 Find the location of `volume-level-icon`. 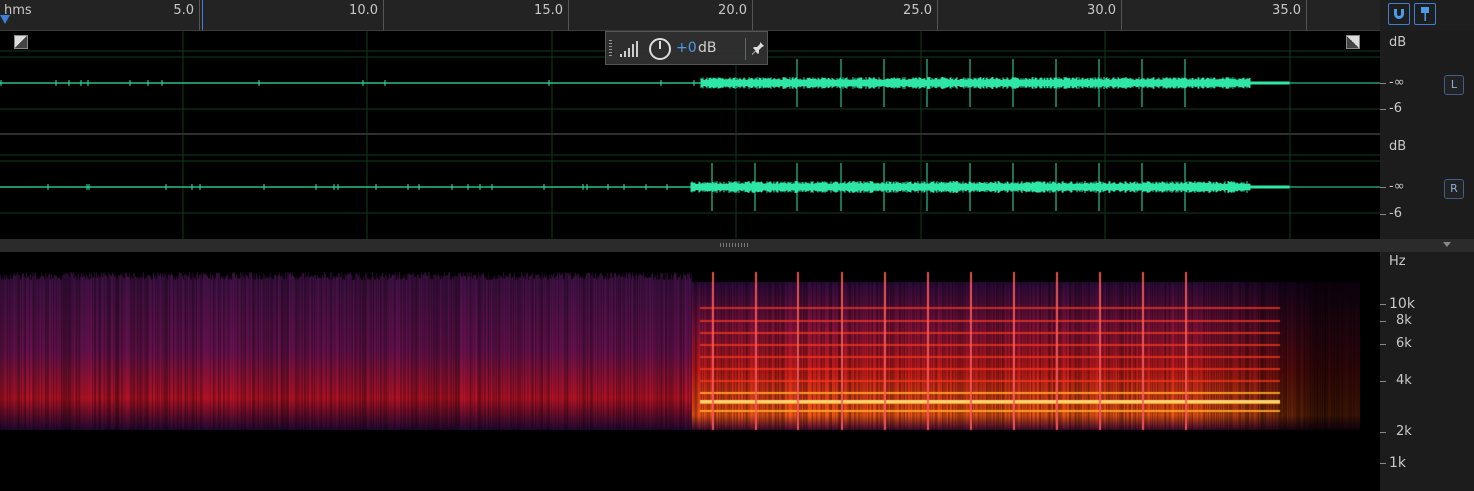

volume-level-icon is located at coordinates (629, 49).